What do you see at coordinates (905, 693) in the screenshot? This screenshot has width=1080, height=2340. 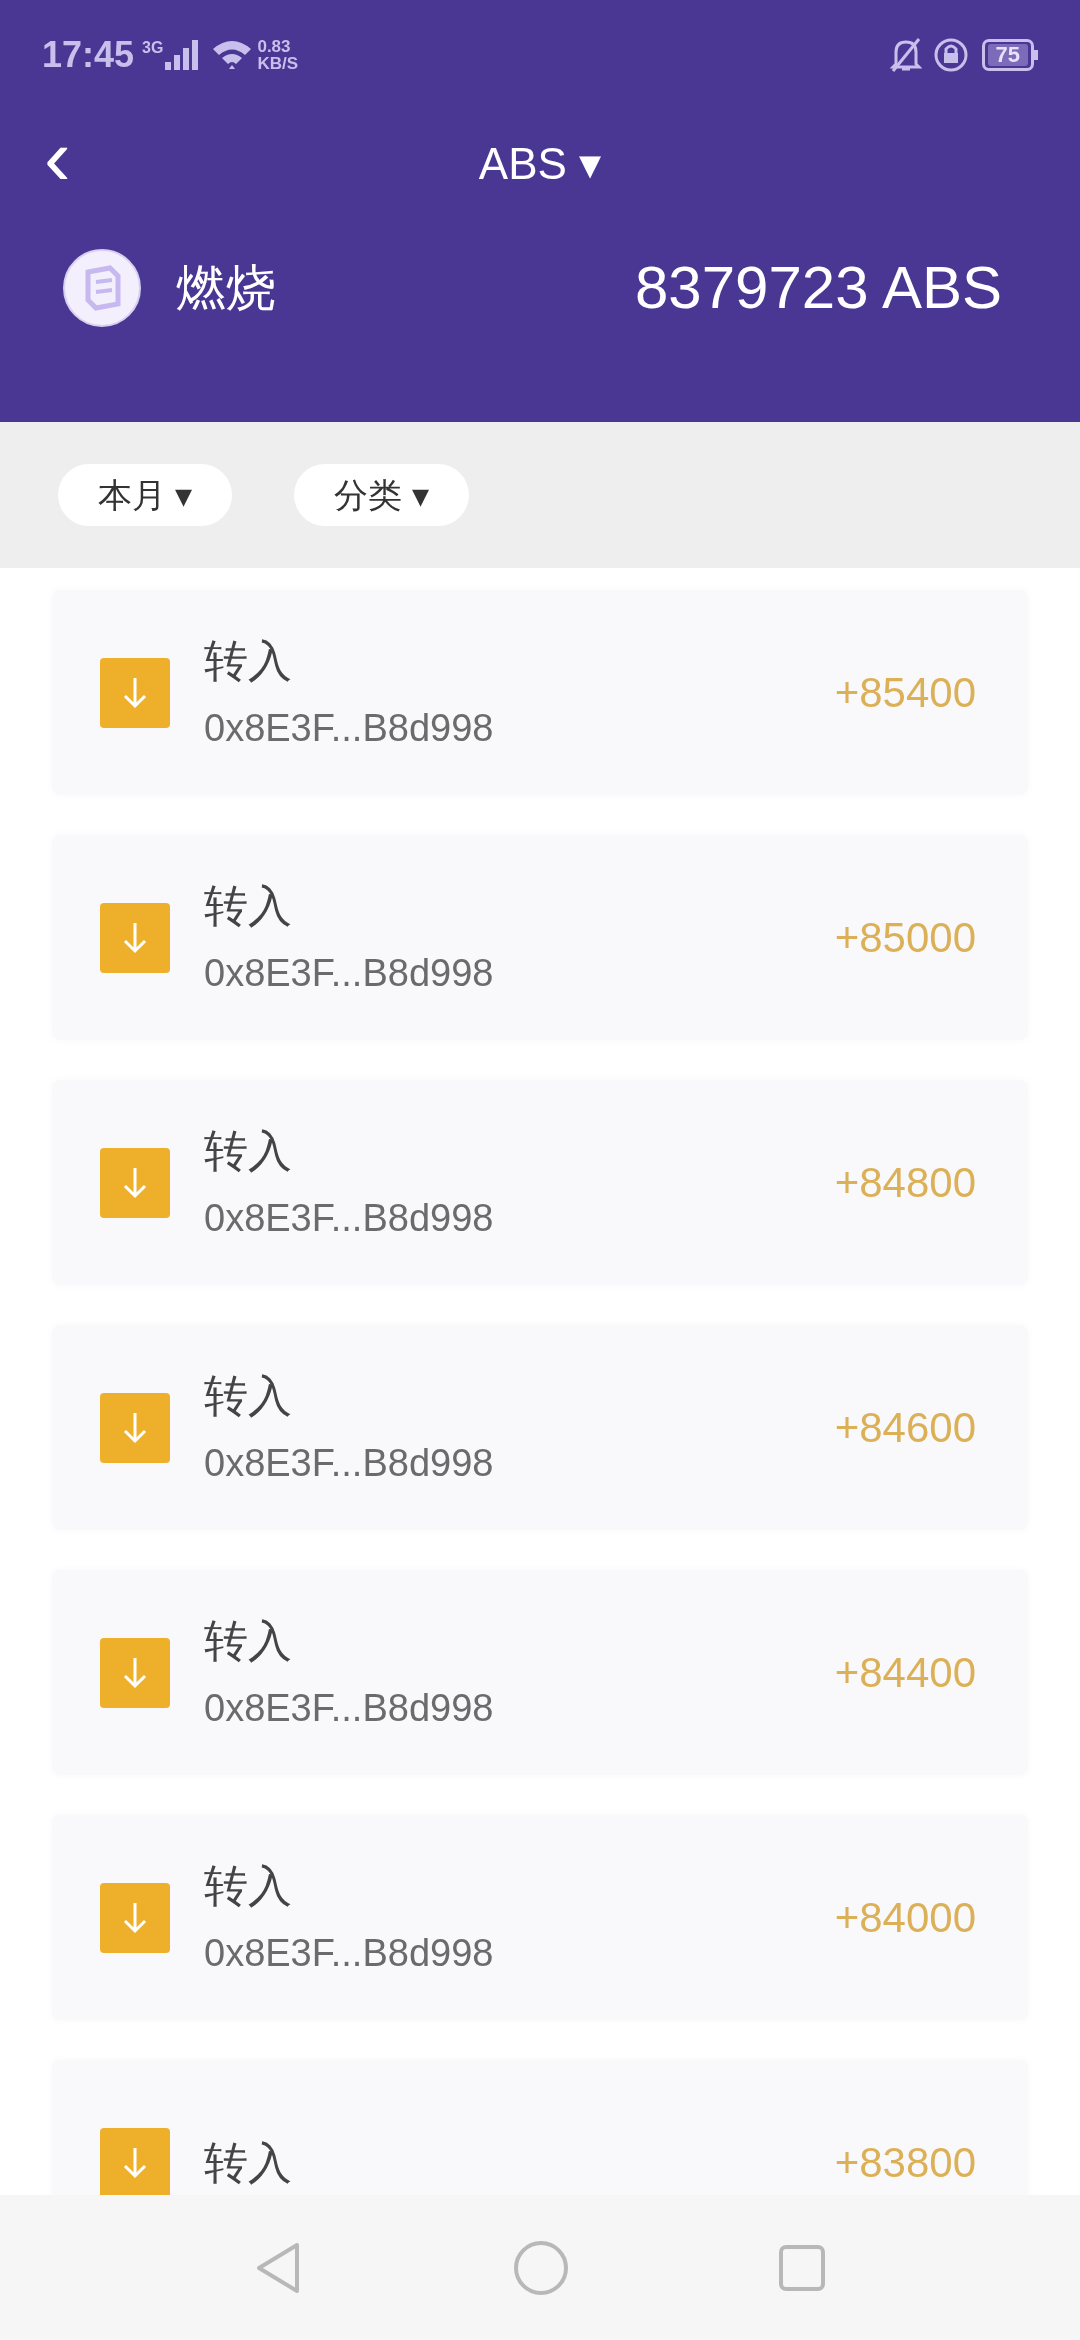 I see `transaction-amount: +85400` at bounding box center [905, 693].